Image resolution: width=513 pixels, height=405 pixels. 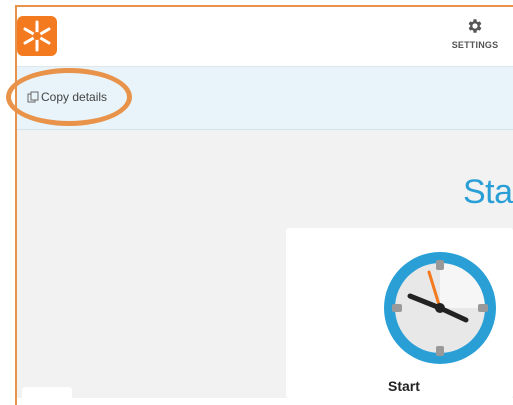 What do you see at coordinates (475, 26) in the screenshot?
I see `gear-icon` at bounding box center [475, 26].